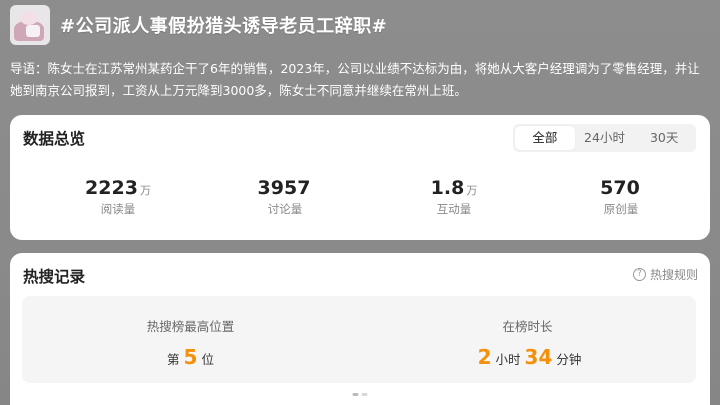 Image resolution: width=720 pixels, height=405 pixels. Describe the element at coordinates (538, 357) in the screenshot. I see `duration-minutes: 34` at that location.